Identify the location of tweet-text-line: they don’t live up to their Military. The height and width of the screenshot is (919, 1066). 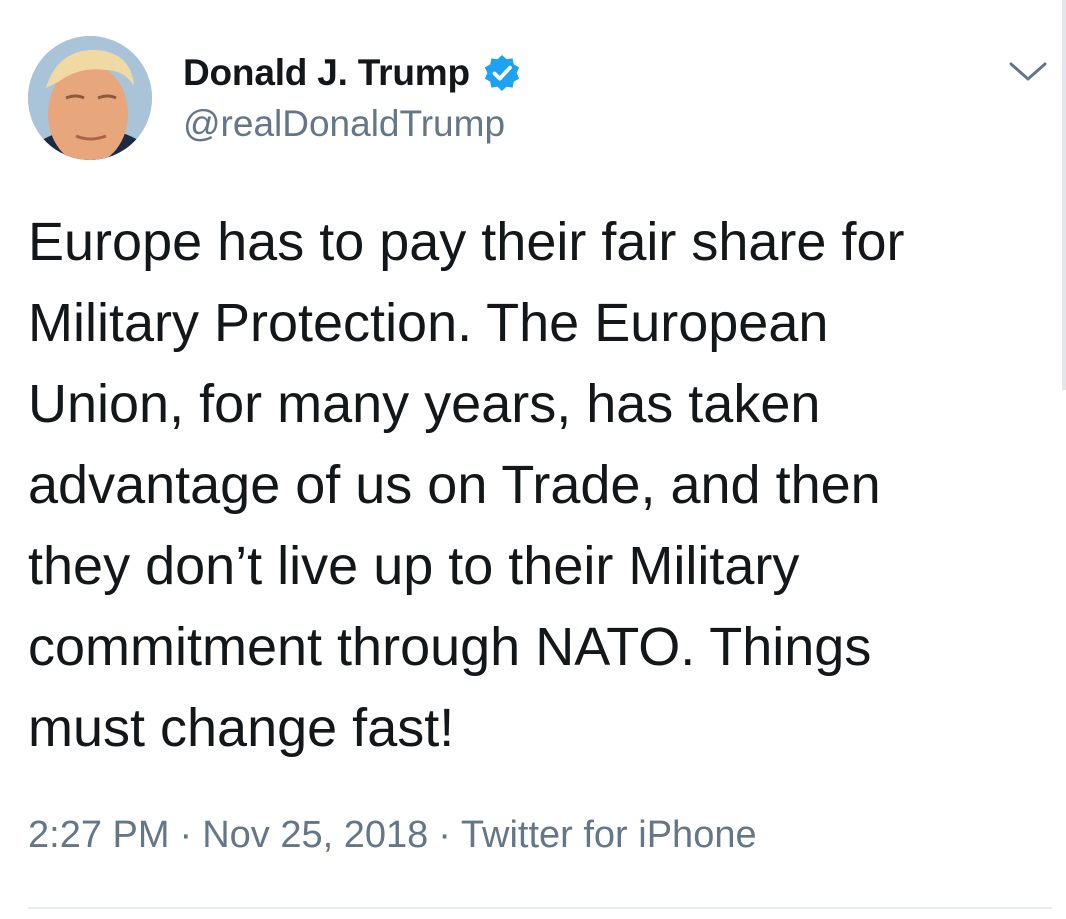
(414, 566).